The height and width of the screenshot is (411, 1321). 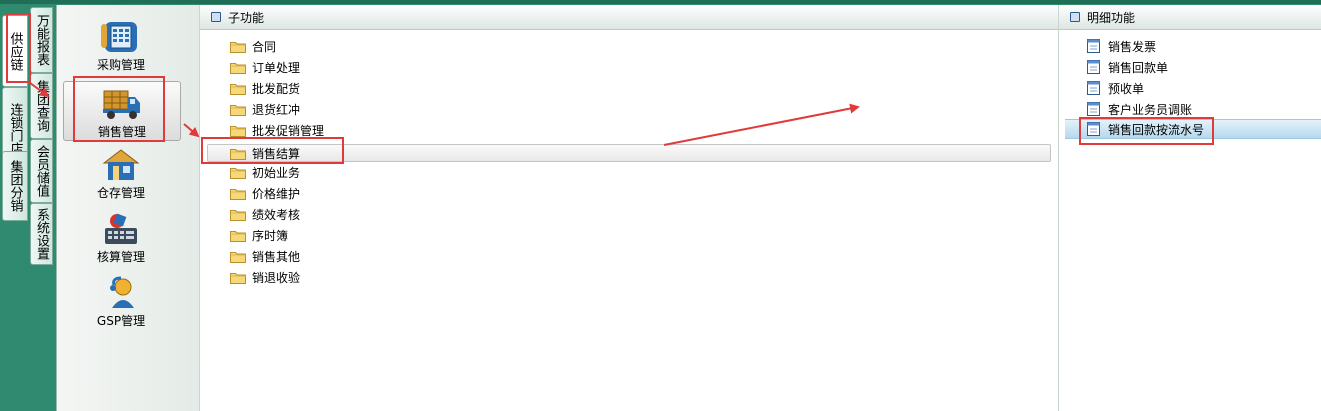 What do you see at coordinates (276, 277) in the screenshot?
I see `sub-function-label: 销退收验` at bounding box center [276, 277].